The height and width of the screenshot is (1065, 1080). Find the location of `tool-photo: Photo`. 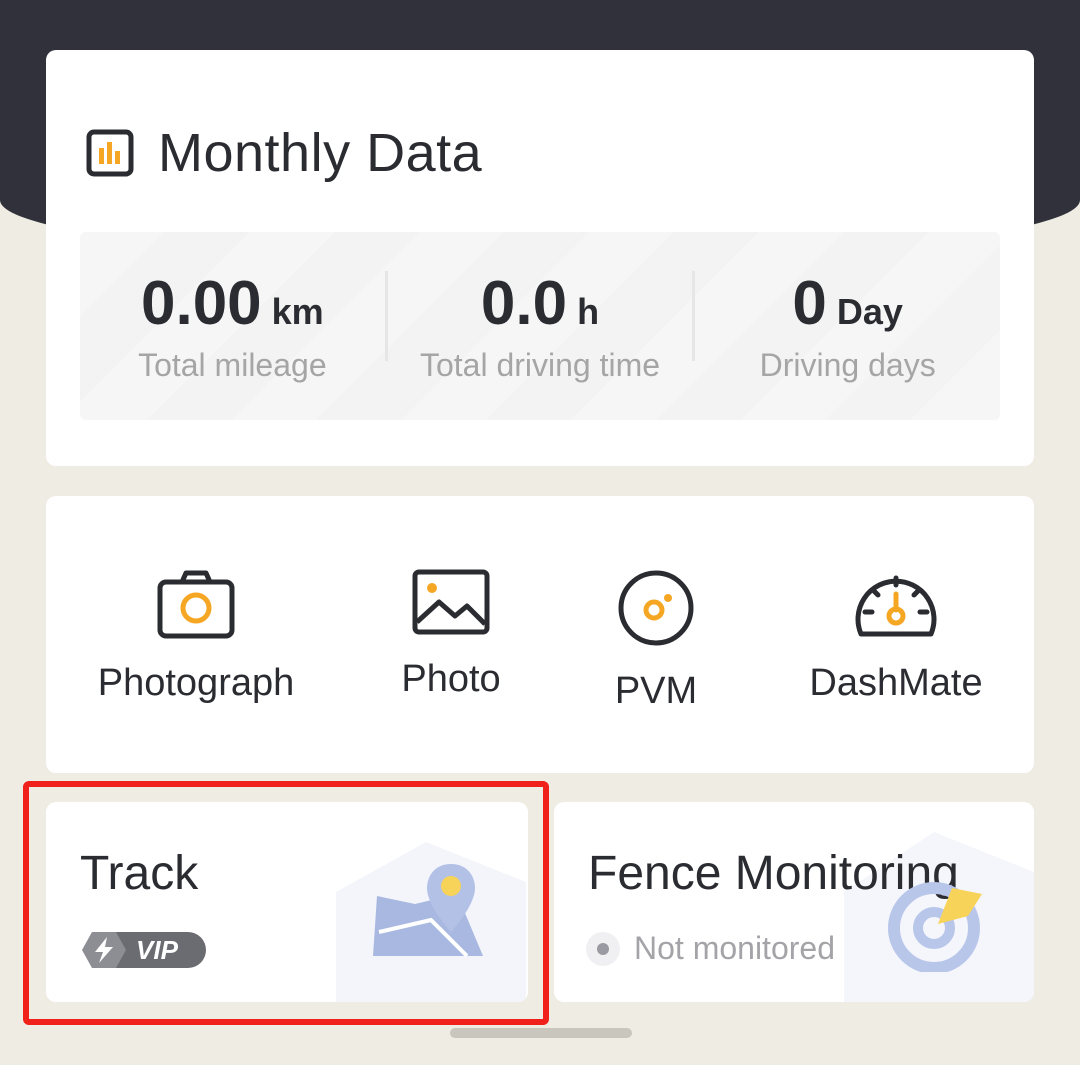

tool-photo: Photo is located at coordinates (451, 634).